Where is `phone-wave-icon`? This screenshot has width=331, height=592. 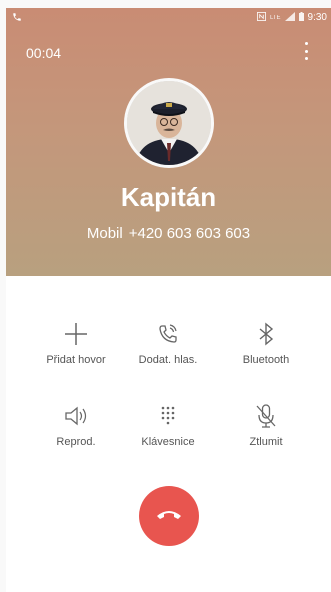 phone-wave-icon is located at coordinates (168, 334).